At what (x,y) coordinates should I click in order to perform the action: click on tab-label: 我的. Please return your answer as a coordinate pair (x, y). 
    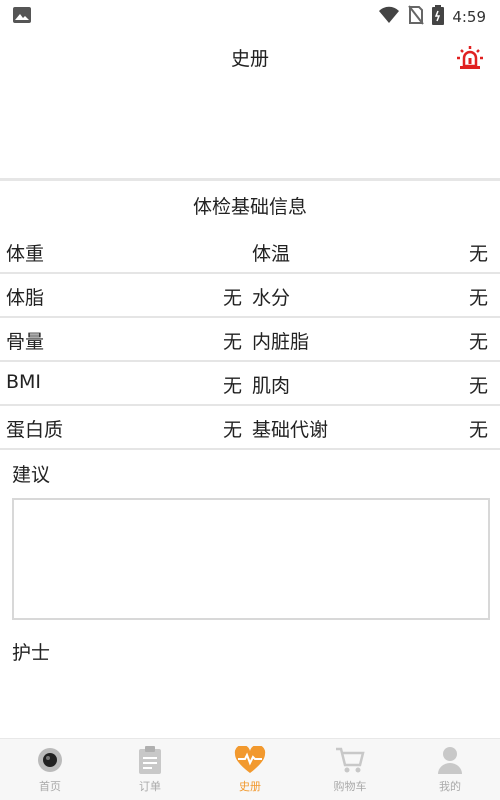
    Looking at the image, I should click on (450, 786).